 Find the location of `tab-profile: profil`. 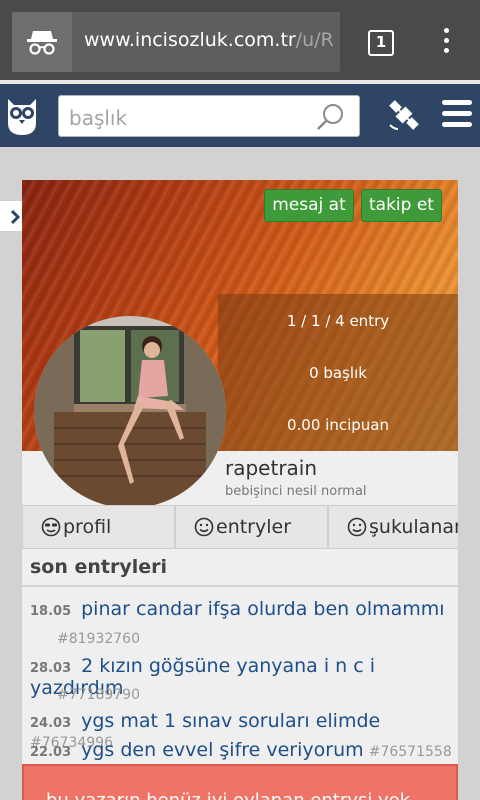

tab-profile: profil is located at coordinates (98, 527).